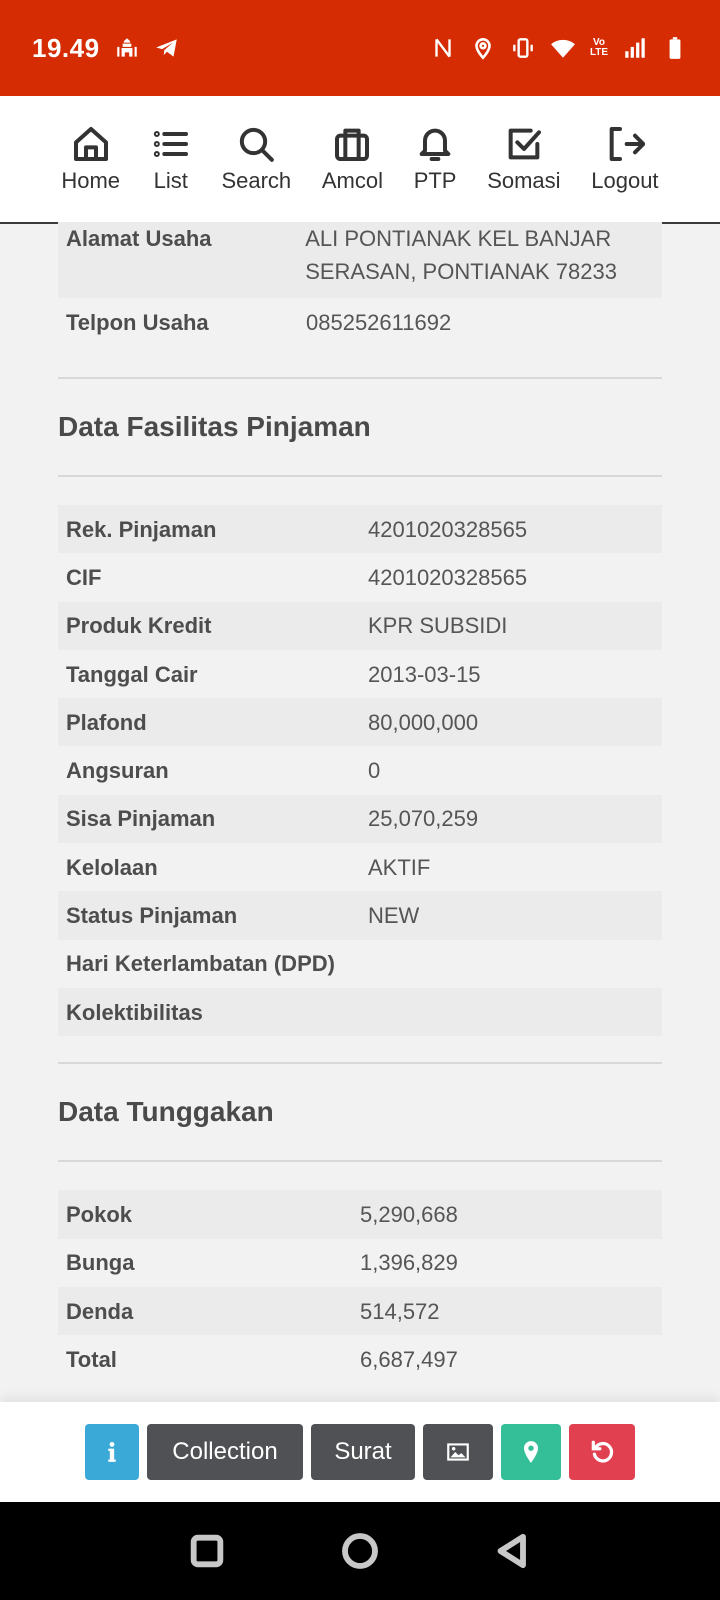 The image size is (720, 1600). I want to click on row-key: Hari Keterlambatan (DPD), so click(200, 964).